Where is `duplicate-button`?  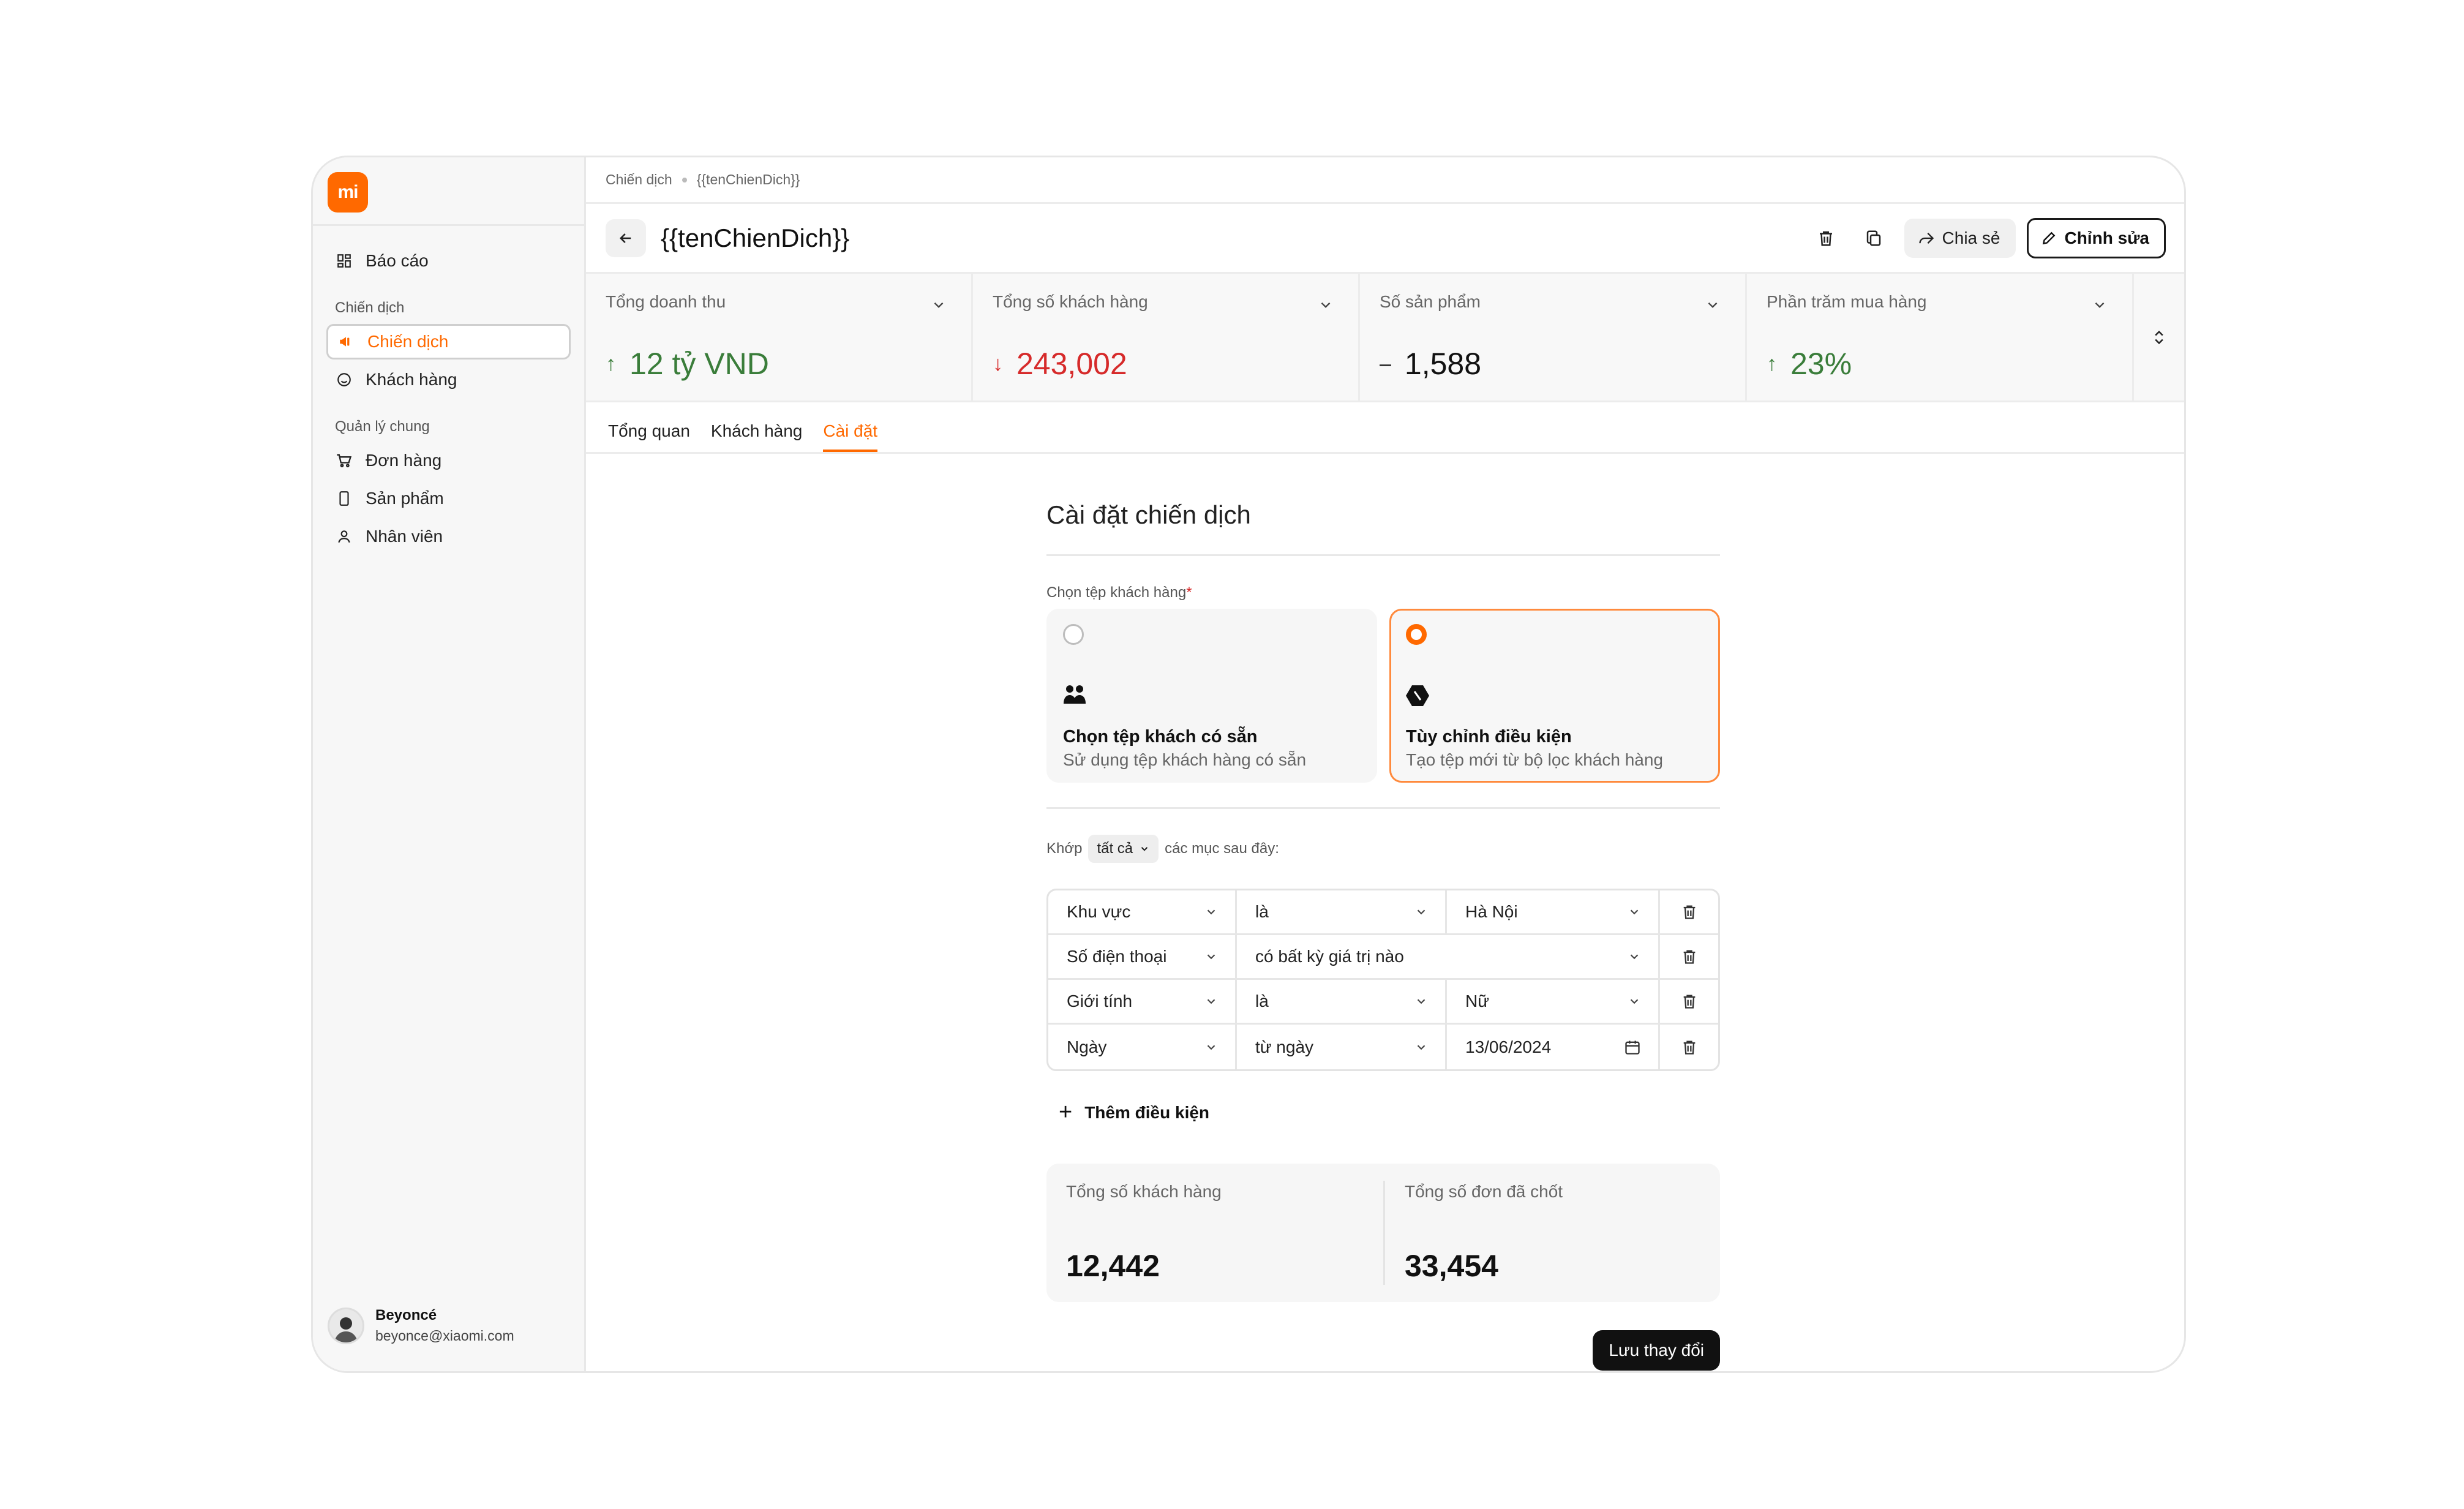 duplicate-button is located at coordinates (1874, 238).